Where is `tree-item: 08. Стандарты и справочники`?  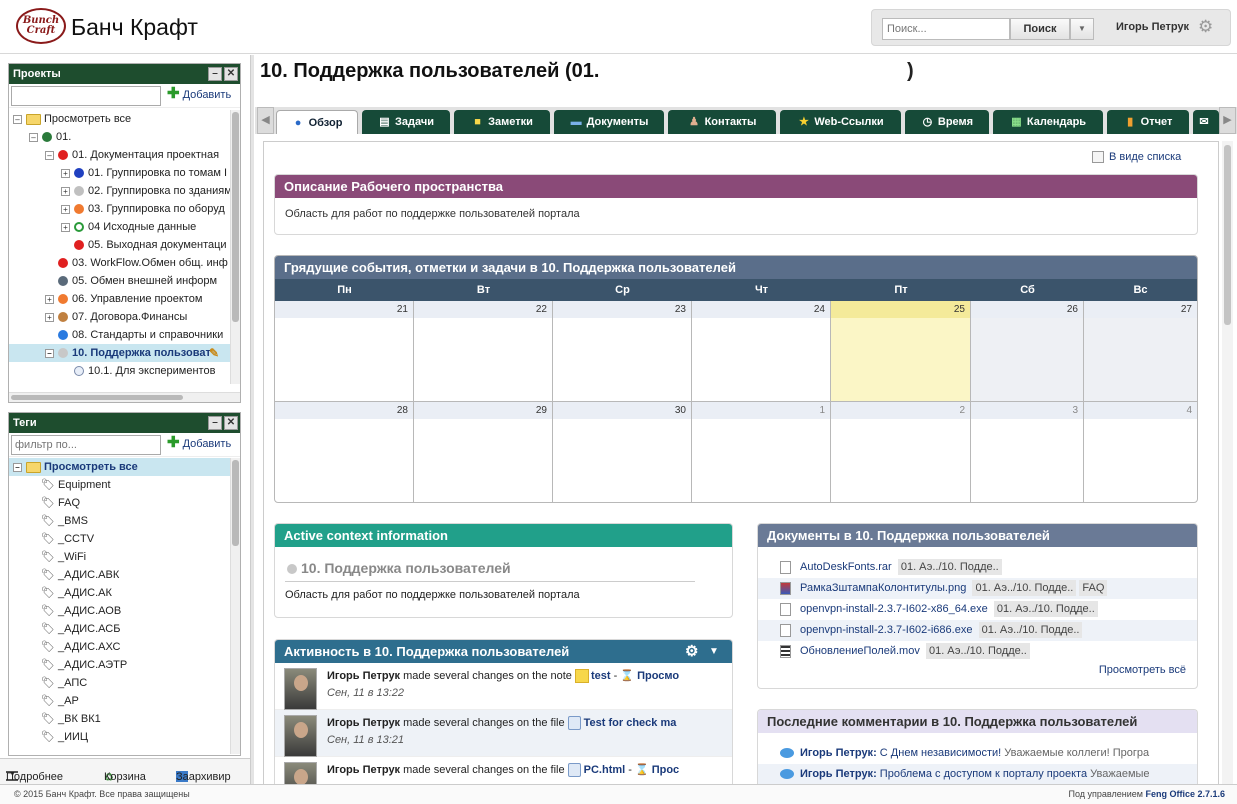
tree-item: 08. Стандарты и справочники is located at coordinates (124, 335).